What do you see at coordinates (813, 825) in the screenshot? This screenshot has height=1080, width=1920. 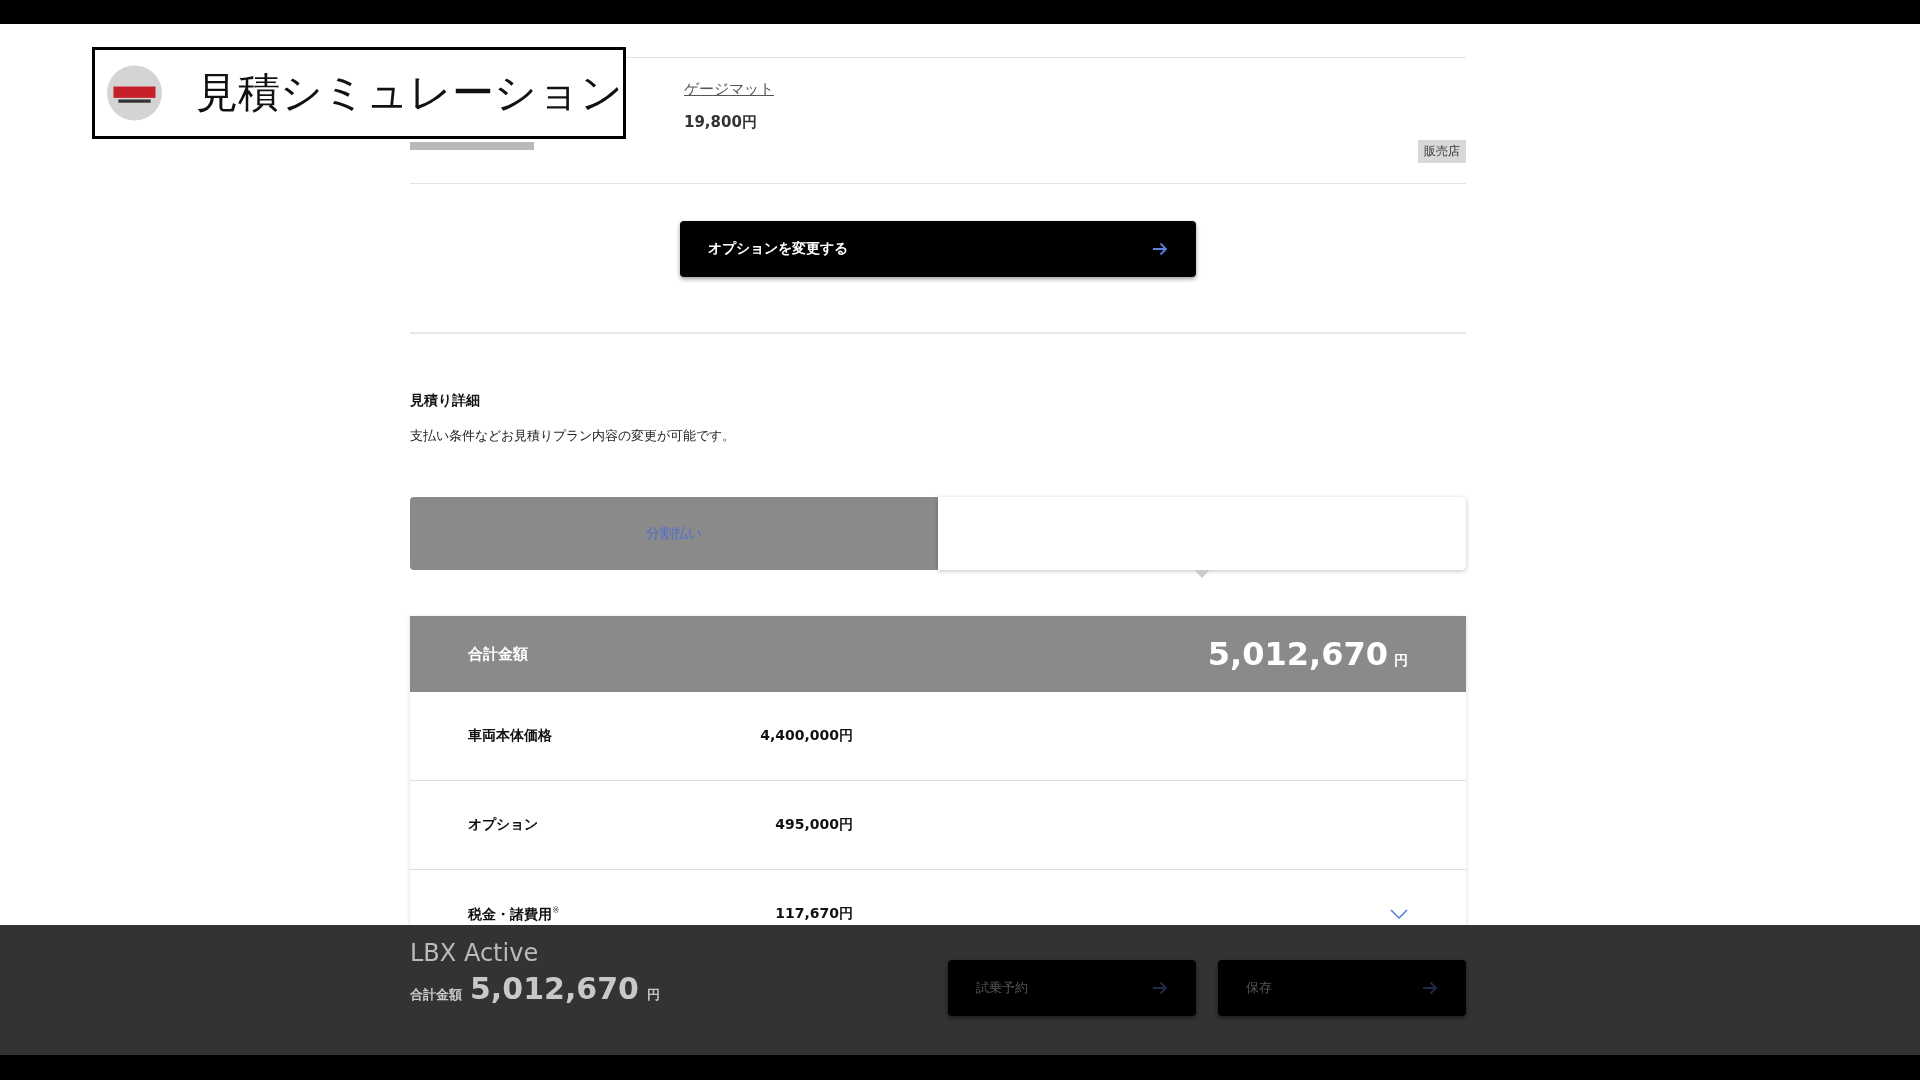 I see `price-value: 495,000円` at bounding box center [813, 825].